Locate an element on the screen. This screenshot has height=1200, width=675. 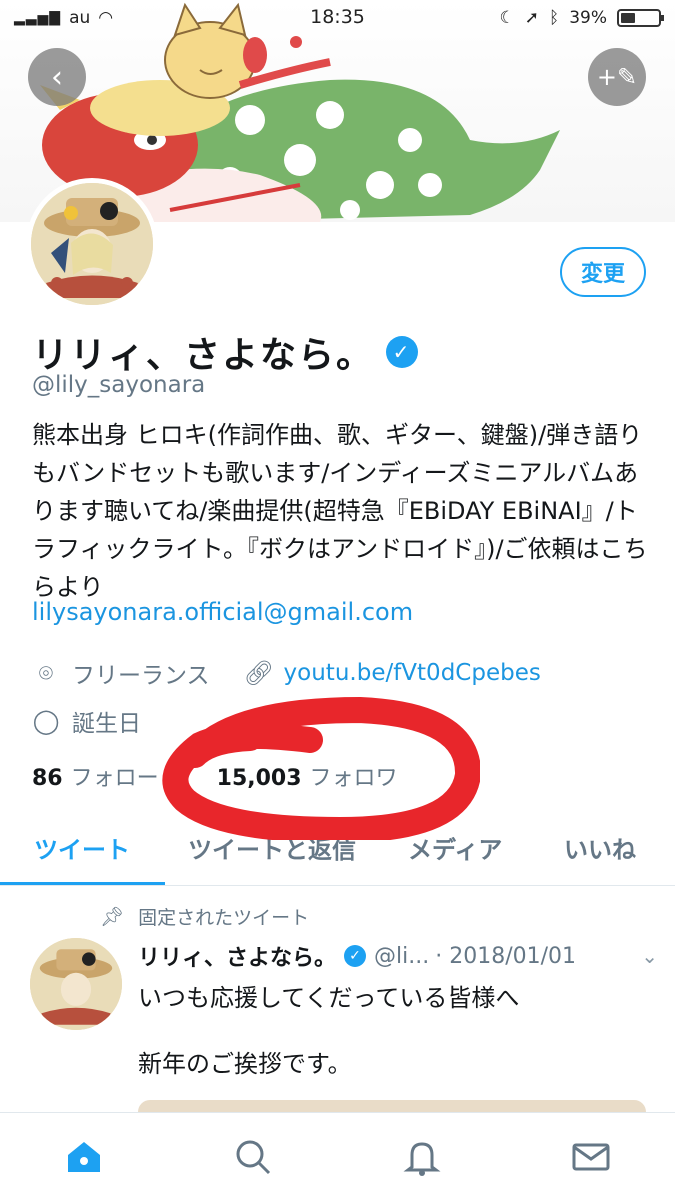
profile-meta-location-website: ⌾ フリーランス 🔗︎ youtu.be/fVt0dCpebes is located at coordinates (286, 673).